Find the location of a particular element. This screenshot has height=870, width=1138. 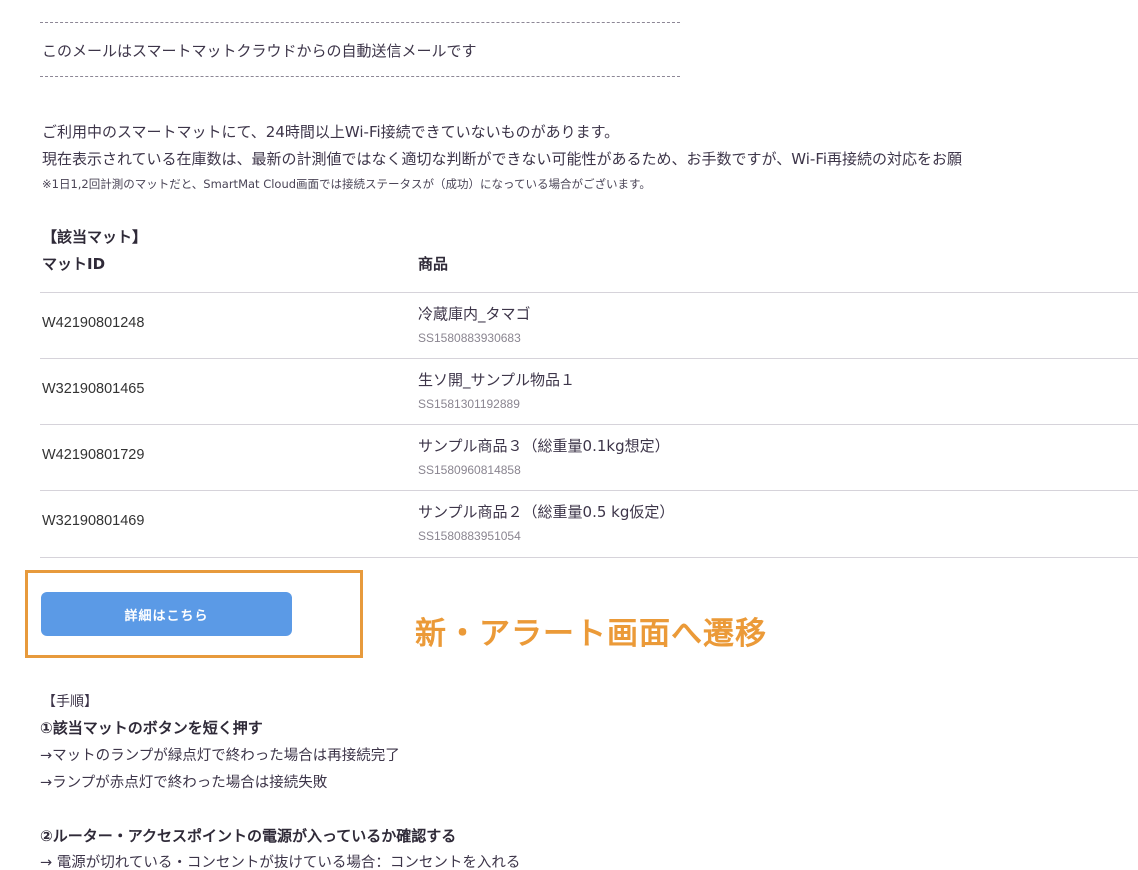

product-code-cell: SS1580883930683 is located at coordinates (469, 338).